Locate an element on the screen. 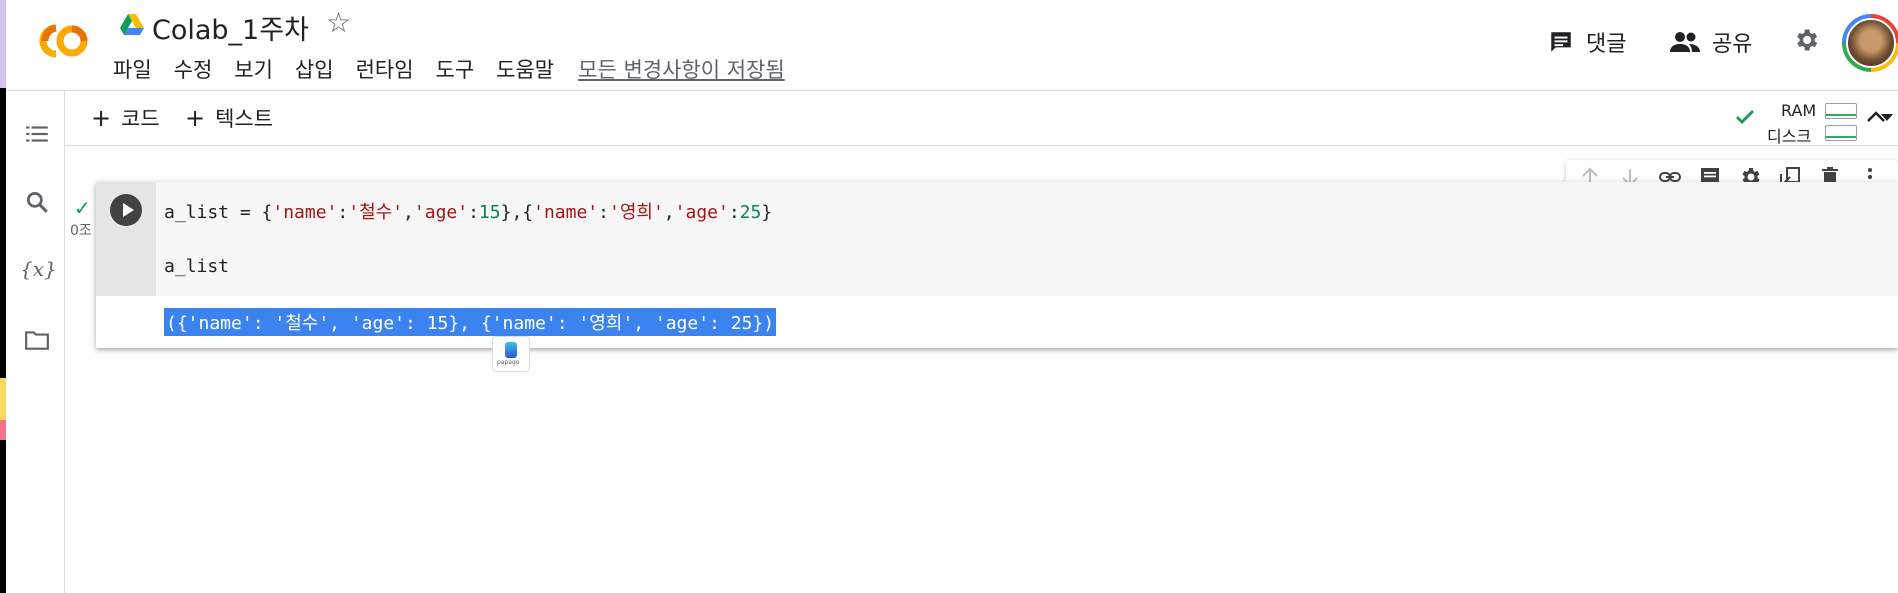  avatar-photo is located at coordinates (1871, 43).